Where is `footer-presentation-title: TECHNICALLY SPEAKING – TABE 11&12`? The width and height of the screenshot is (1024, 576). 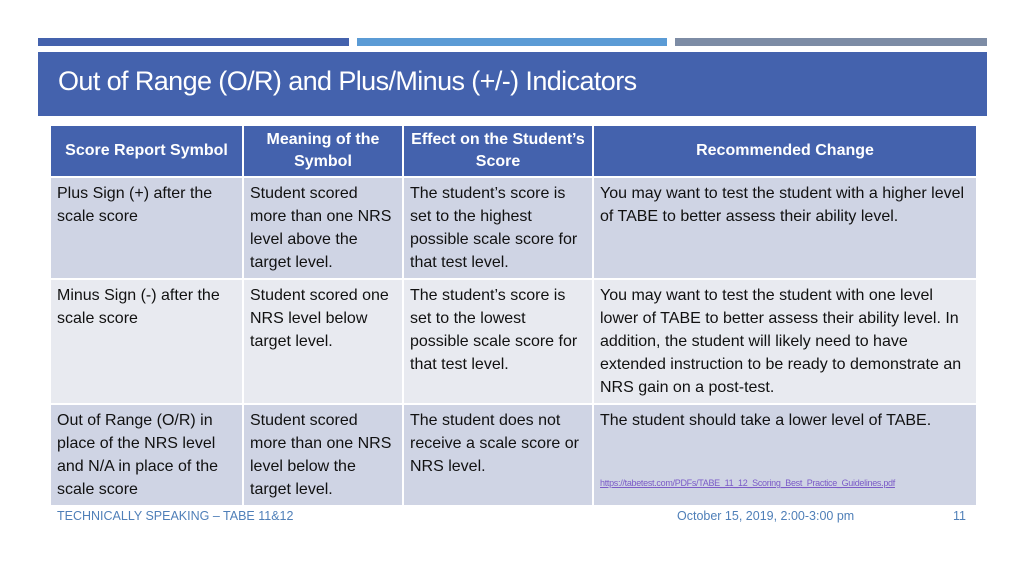 footer-presentation-title: TECHNICALLY SPEAKING – TABE 11&12 is located at coordinates (175, 516).